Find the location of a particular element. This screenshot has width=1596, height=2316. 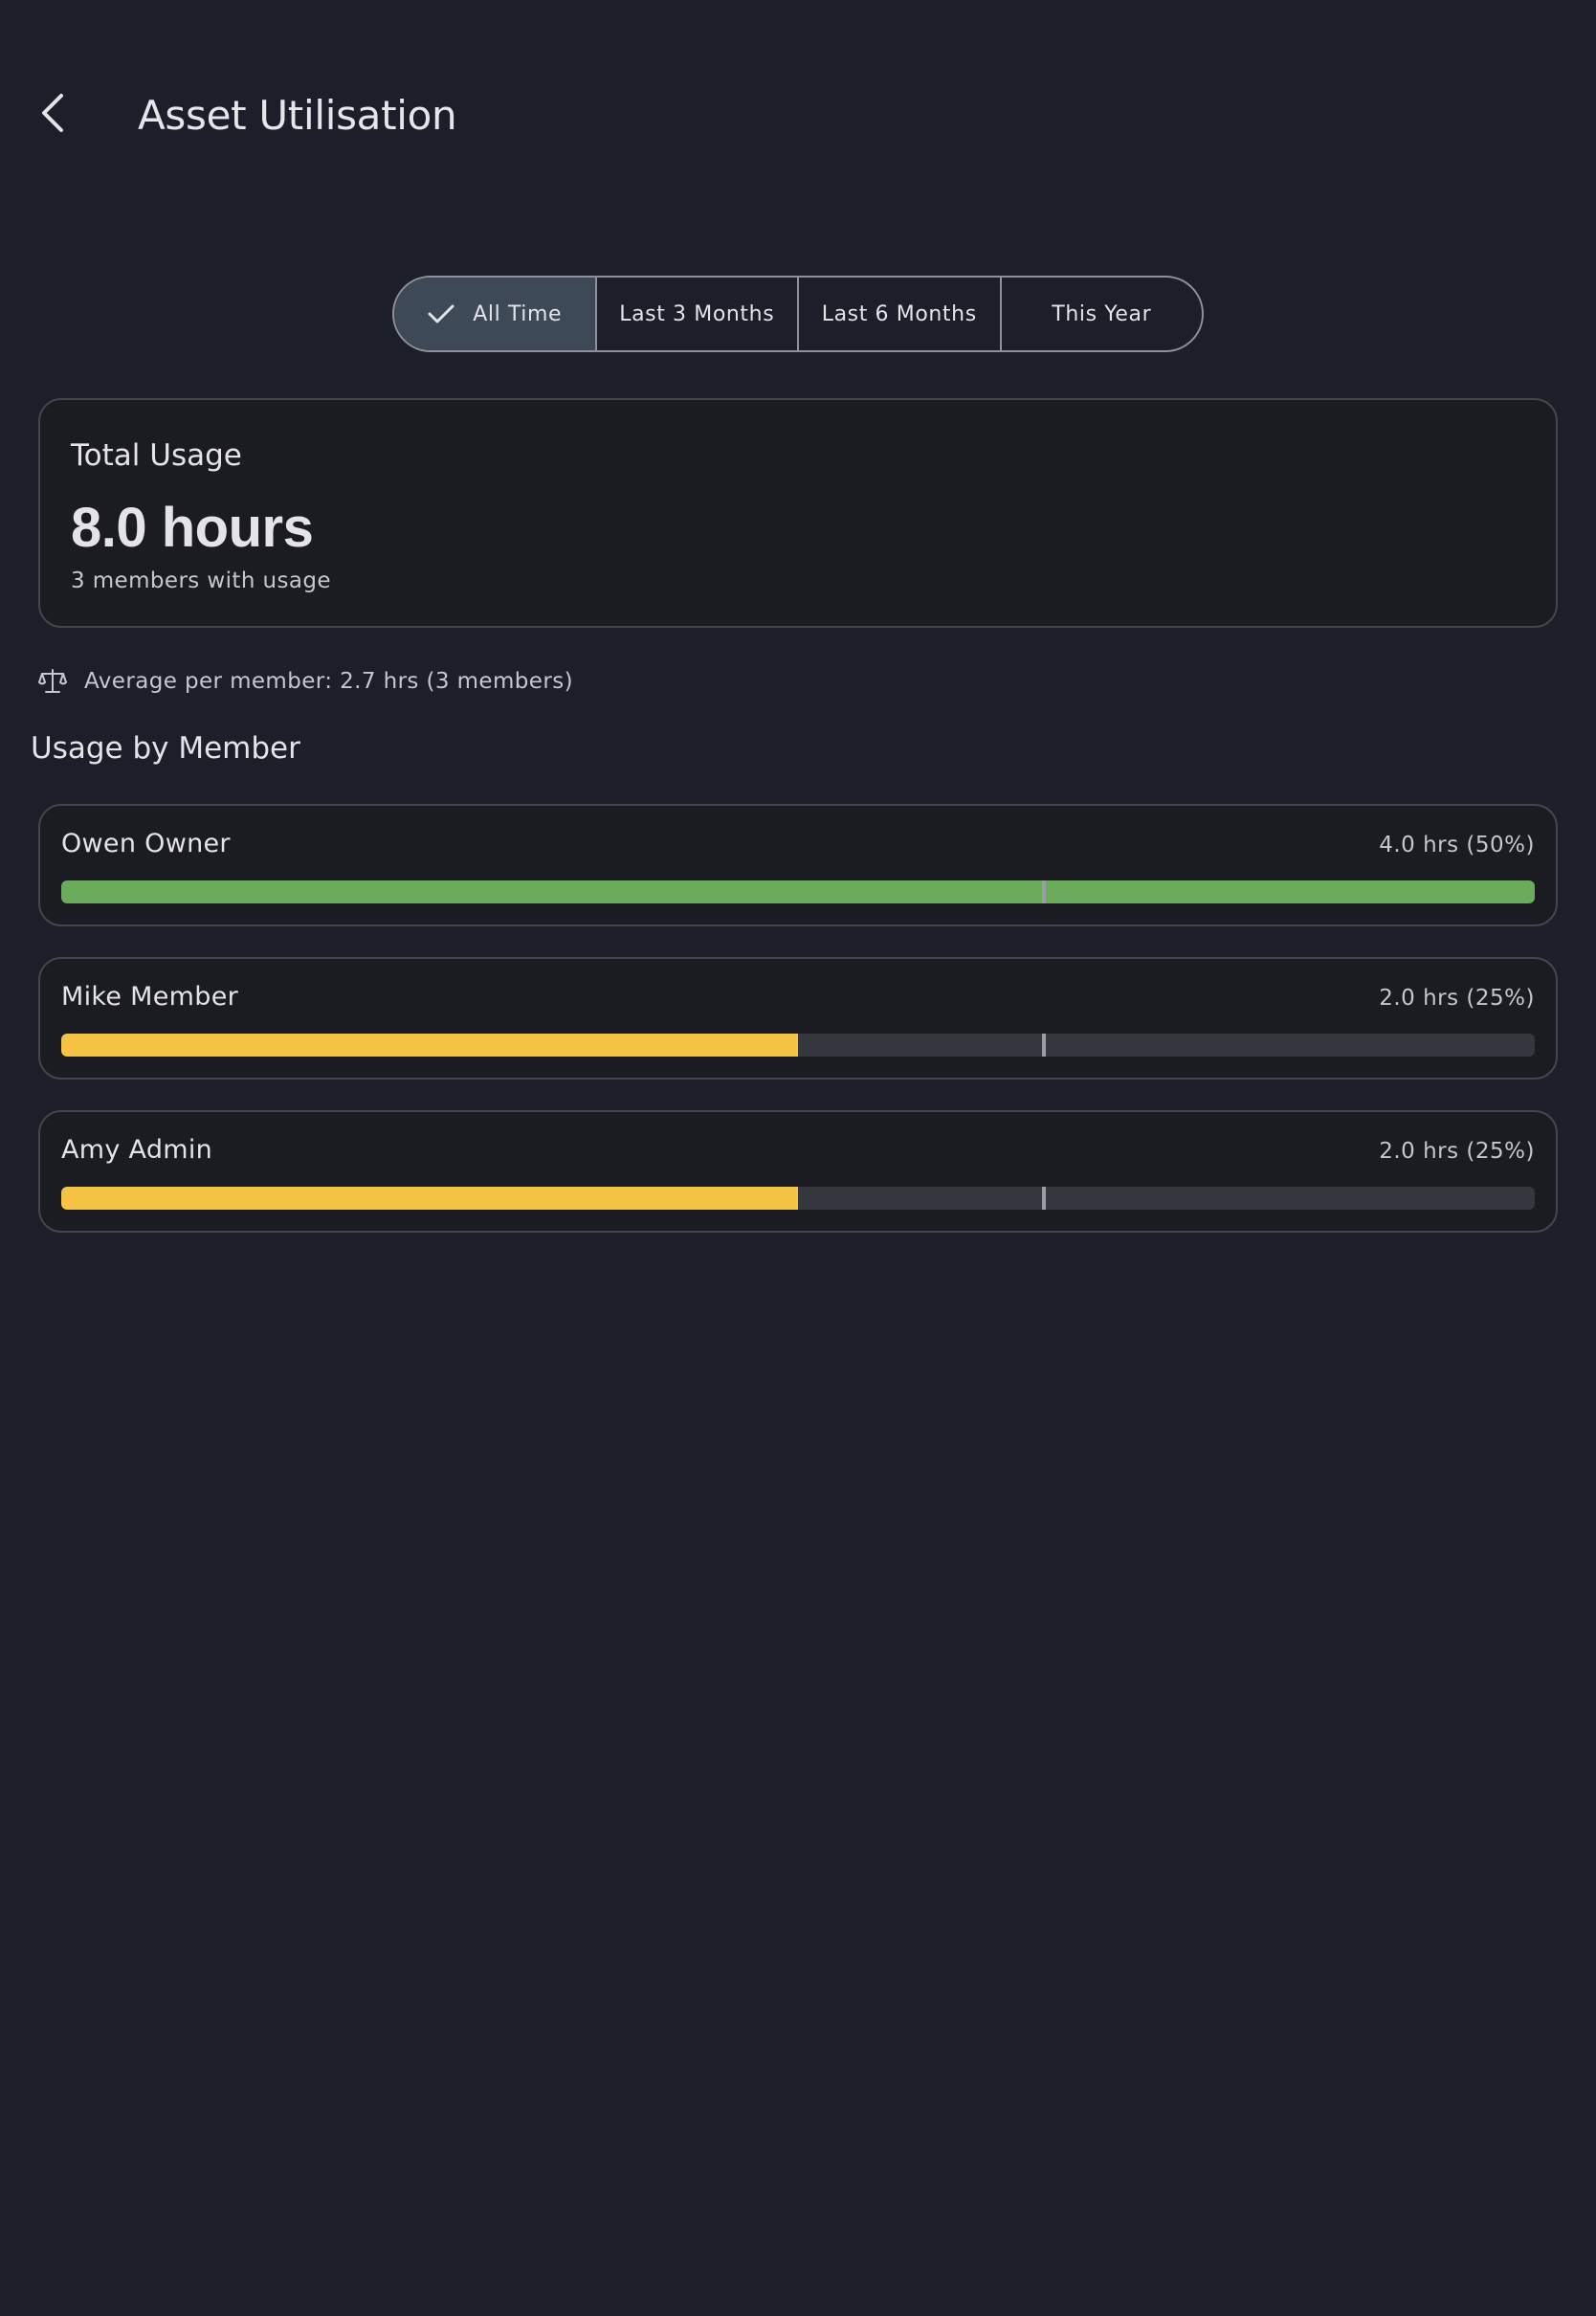

section-title: Usage by Member is located at coordinates (166, 748).